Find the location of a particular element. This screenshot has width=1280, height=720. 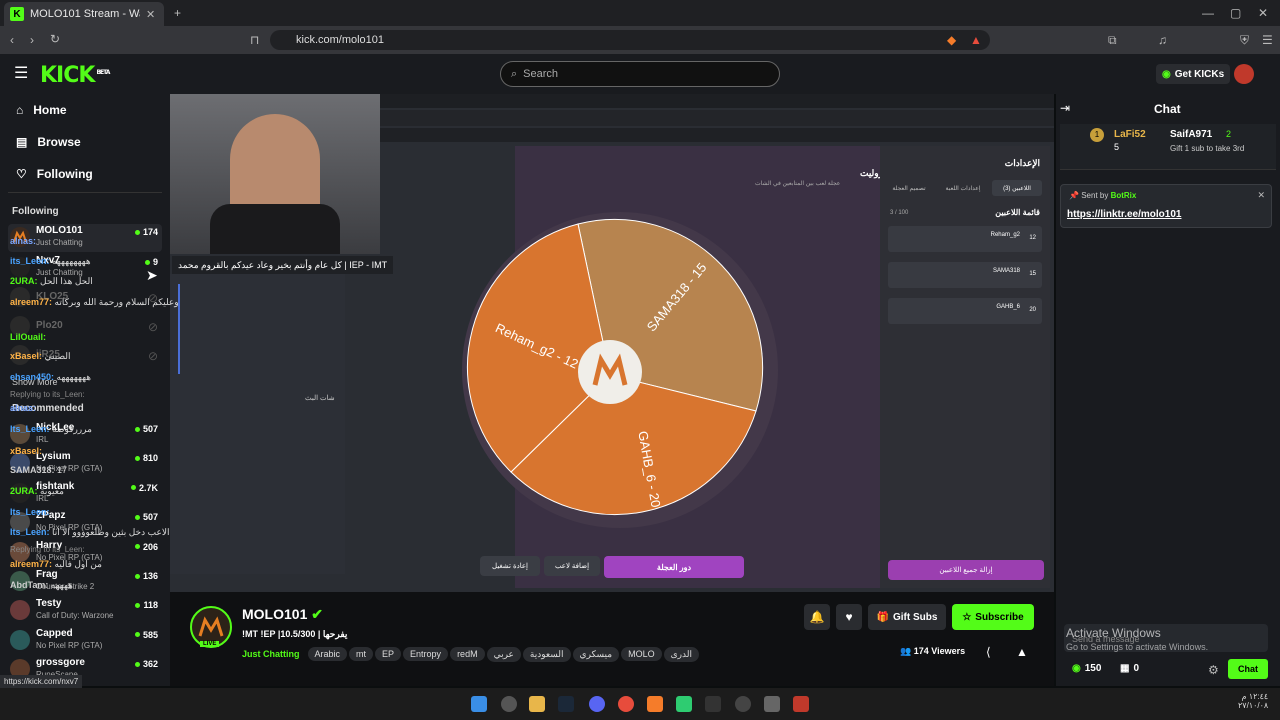

notification-button: 🔔 is located at coordinates (817, 617).